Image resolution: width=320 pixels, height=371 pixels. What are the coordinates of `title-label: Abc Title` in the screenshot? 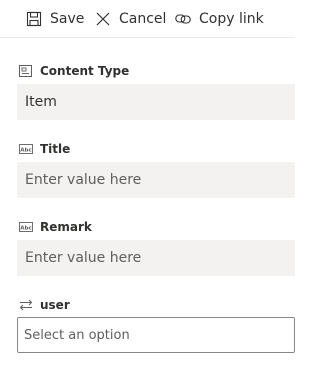 It's located at (44, 149).